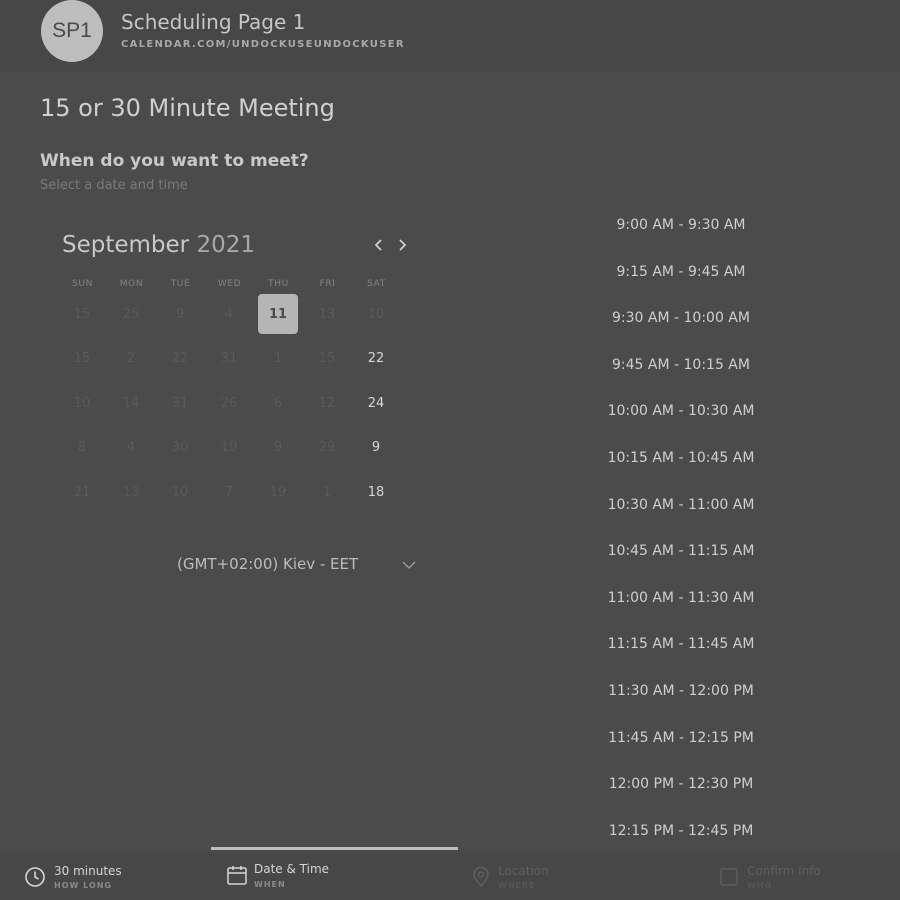  I want to click on calendar-day-selected: 11, so click(278, 314).